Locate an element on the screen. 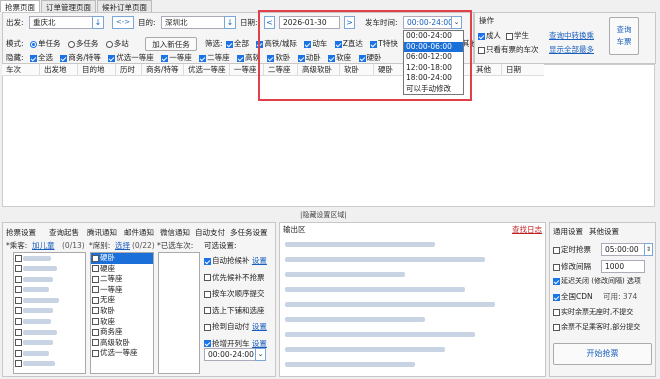 This screenshot has width=660, height=379. query-tickets-button: 查询 车票 is located at coordinates (624, 36).